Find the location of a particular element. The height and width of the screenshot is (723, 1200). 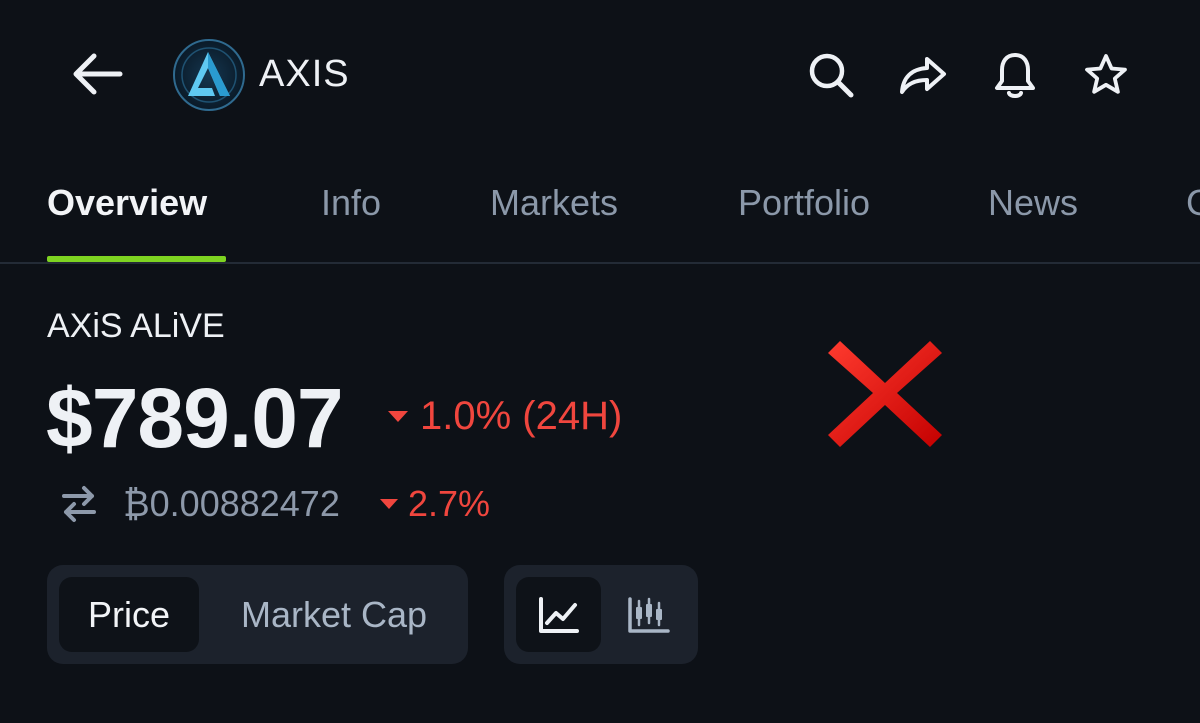

tab-overview: Overview is located at coordinates (127, 203).